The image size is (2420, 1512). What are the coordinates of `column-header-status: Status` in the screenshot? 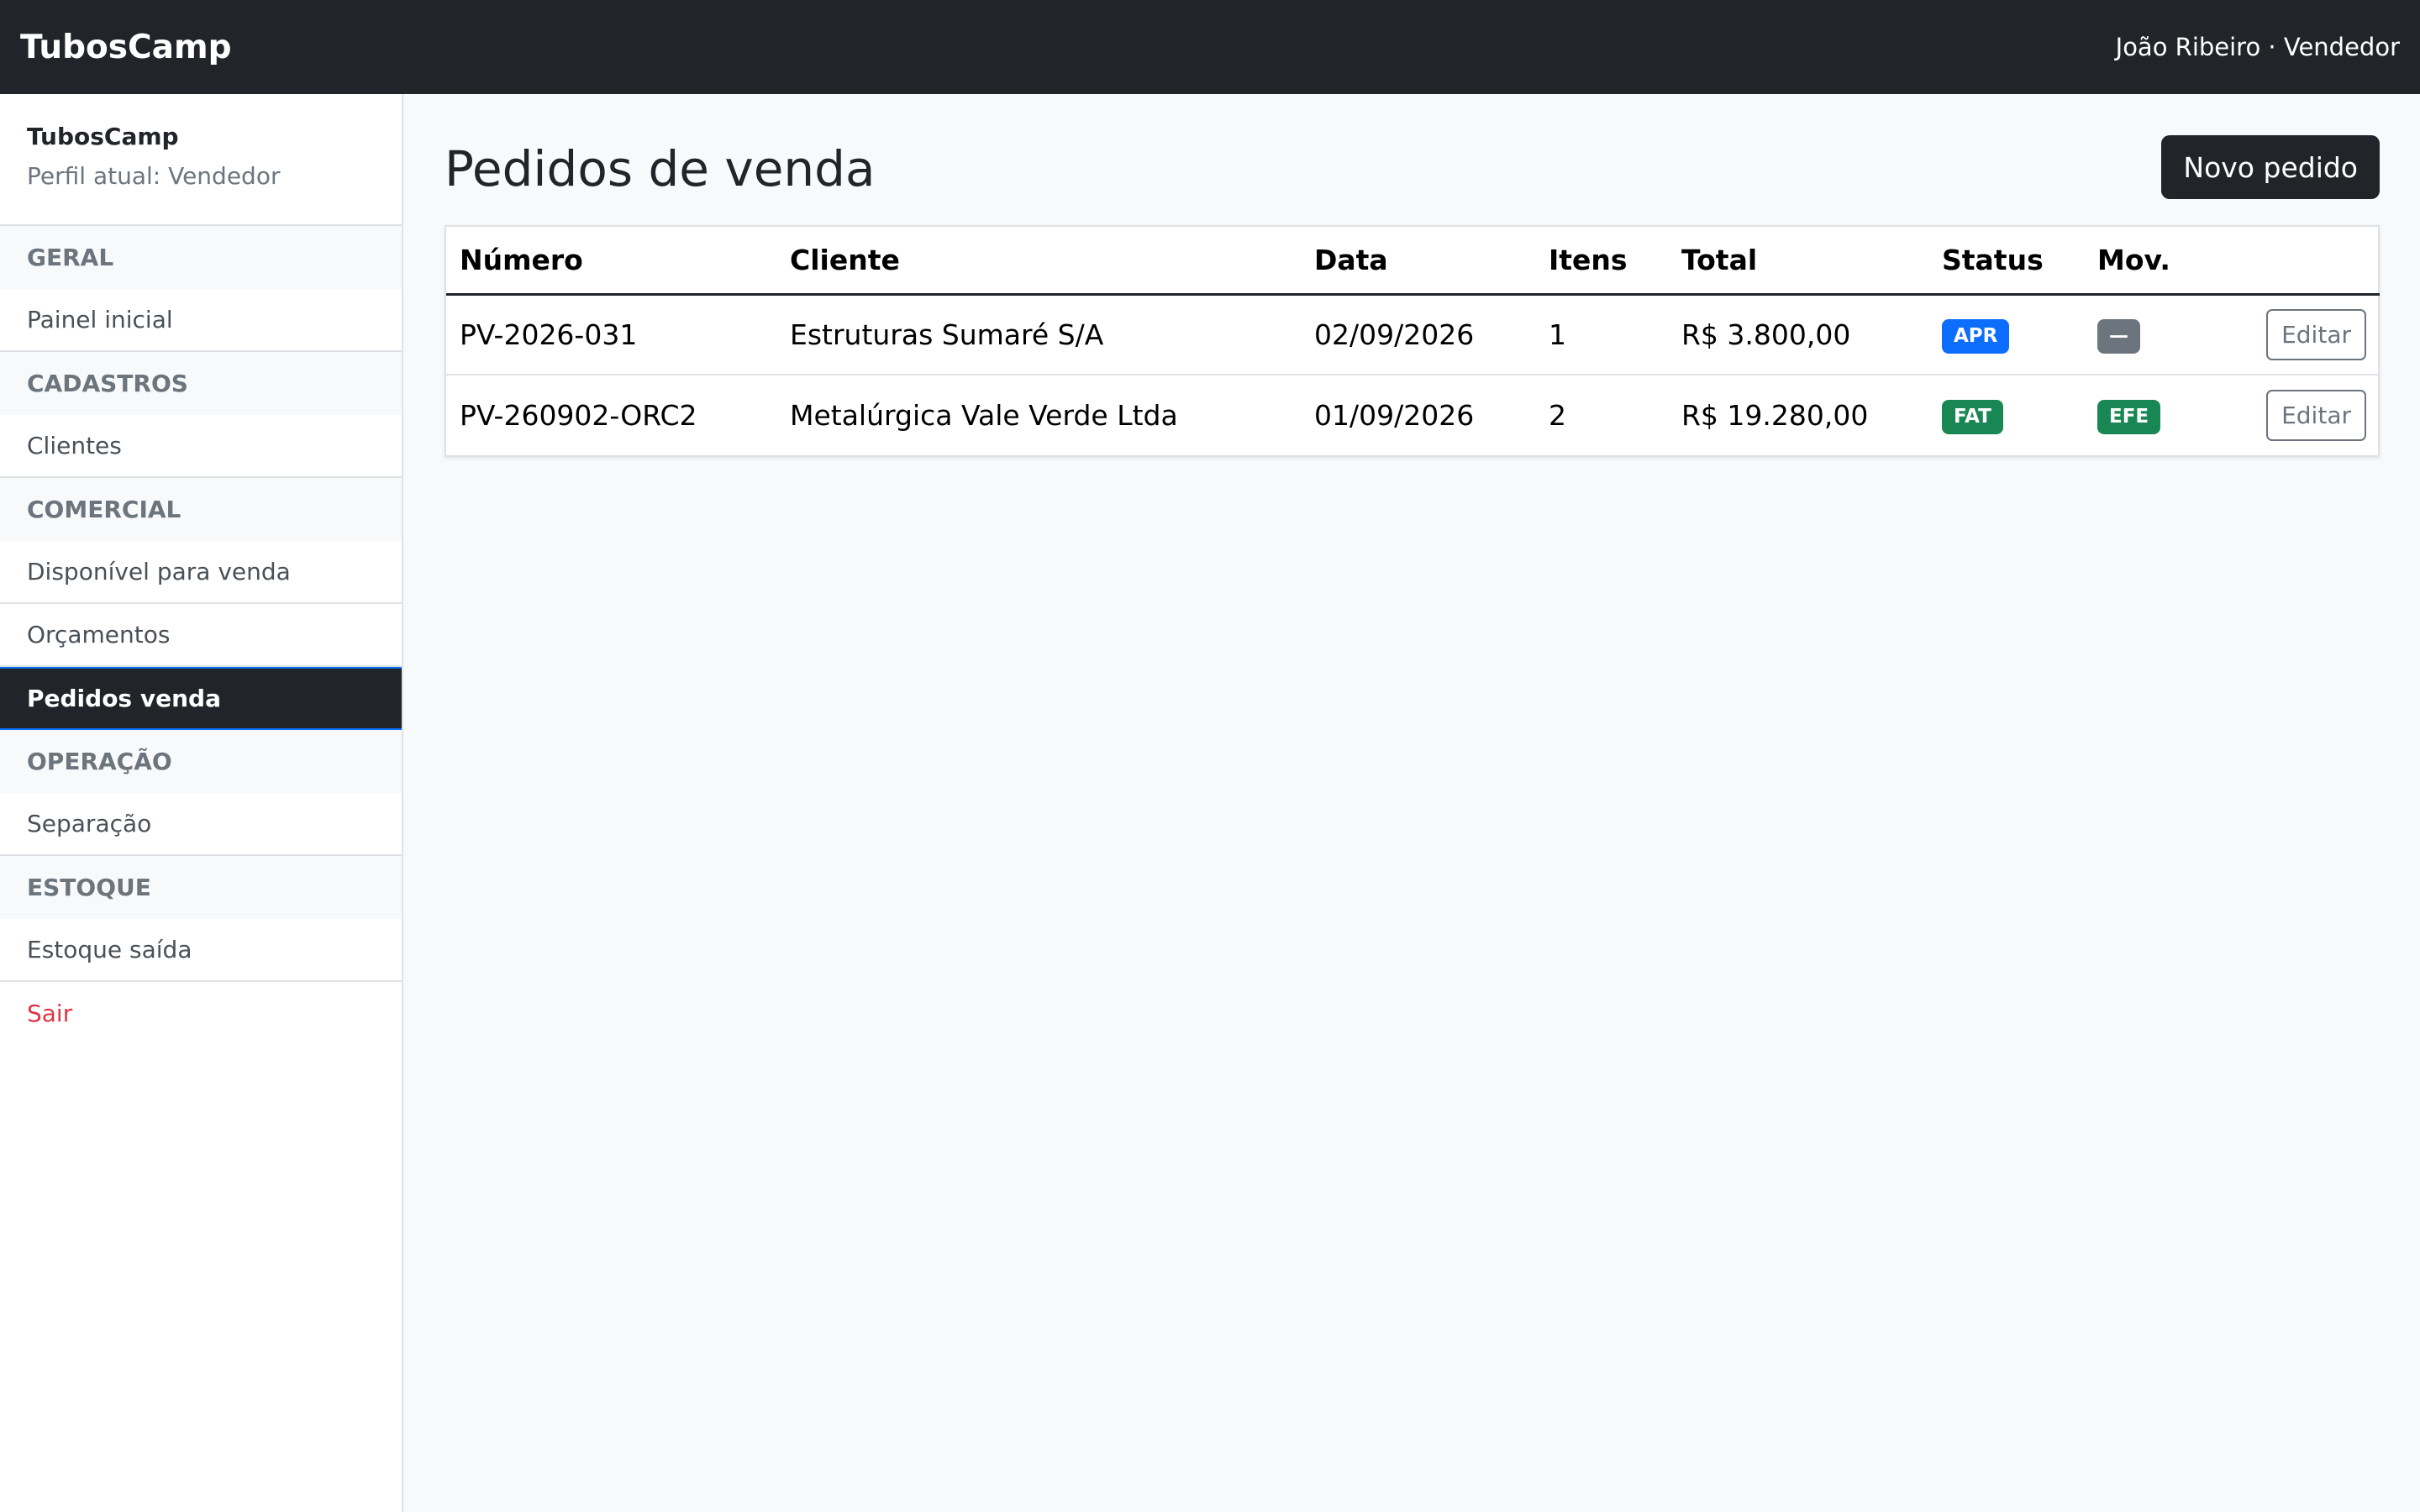 It's located at (2006, 261).